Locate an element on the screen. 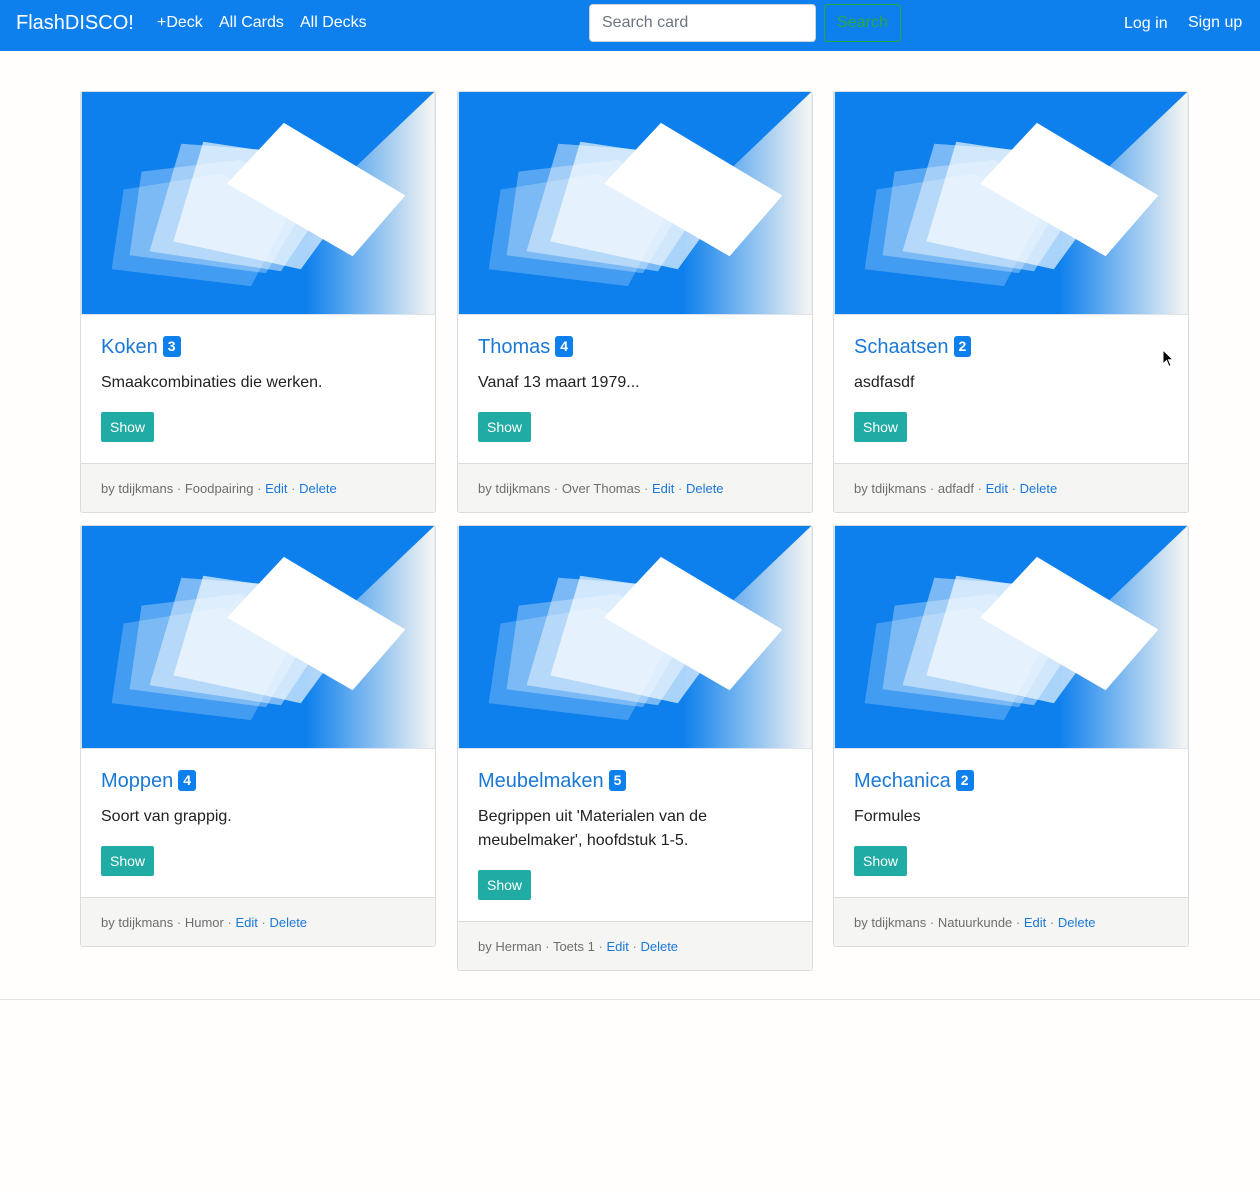 The width and height of the screenshot is (1260, 1189). deck-author: by Herman is located at coordinates (510, 946).